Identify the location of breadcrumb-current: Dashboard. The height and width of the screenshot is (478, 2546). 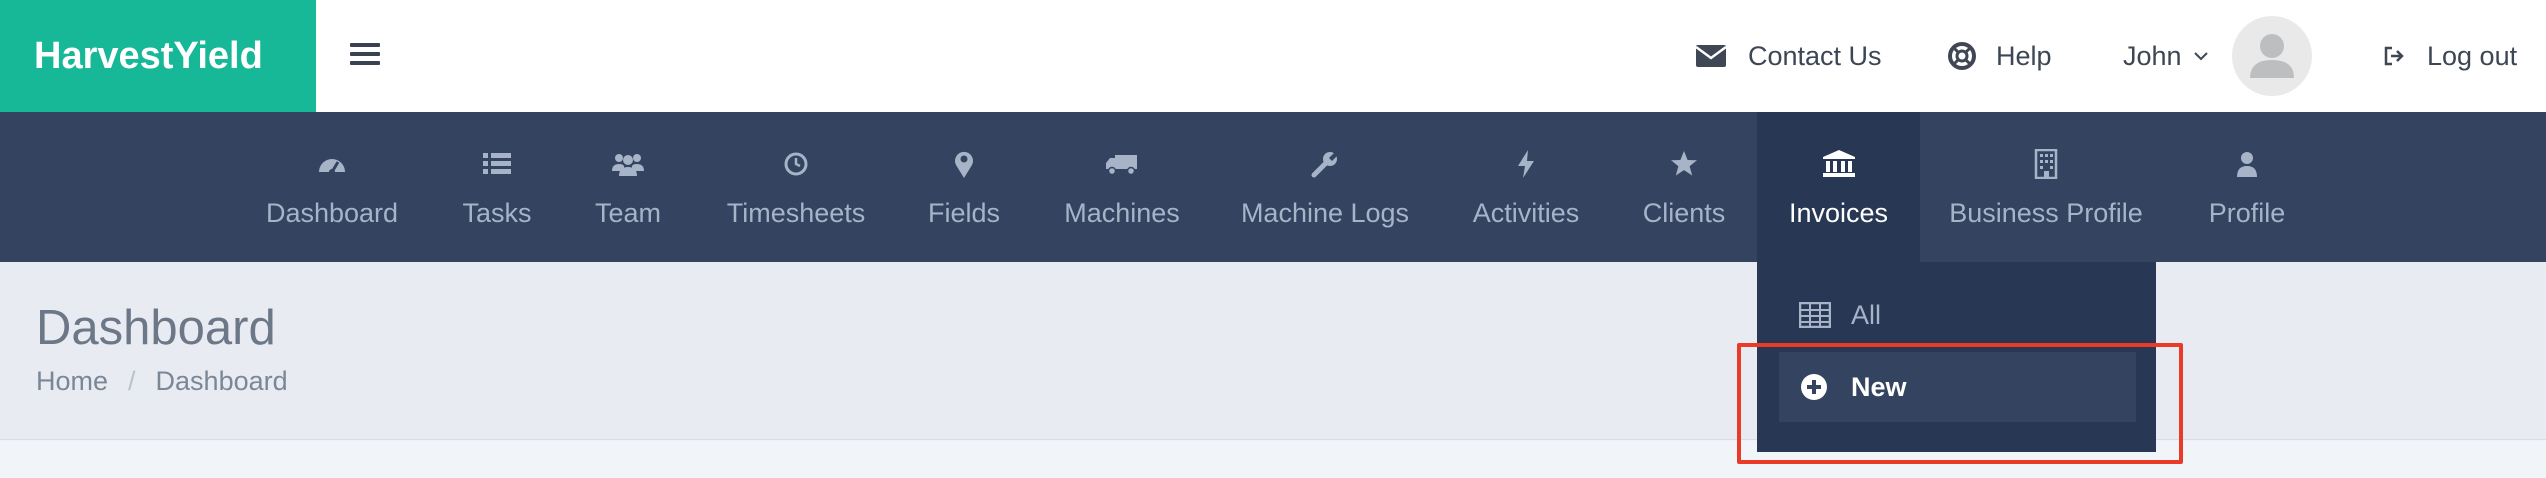
(221, 381).